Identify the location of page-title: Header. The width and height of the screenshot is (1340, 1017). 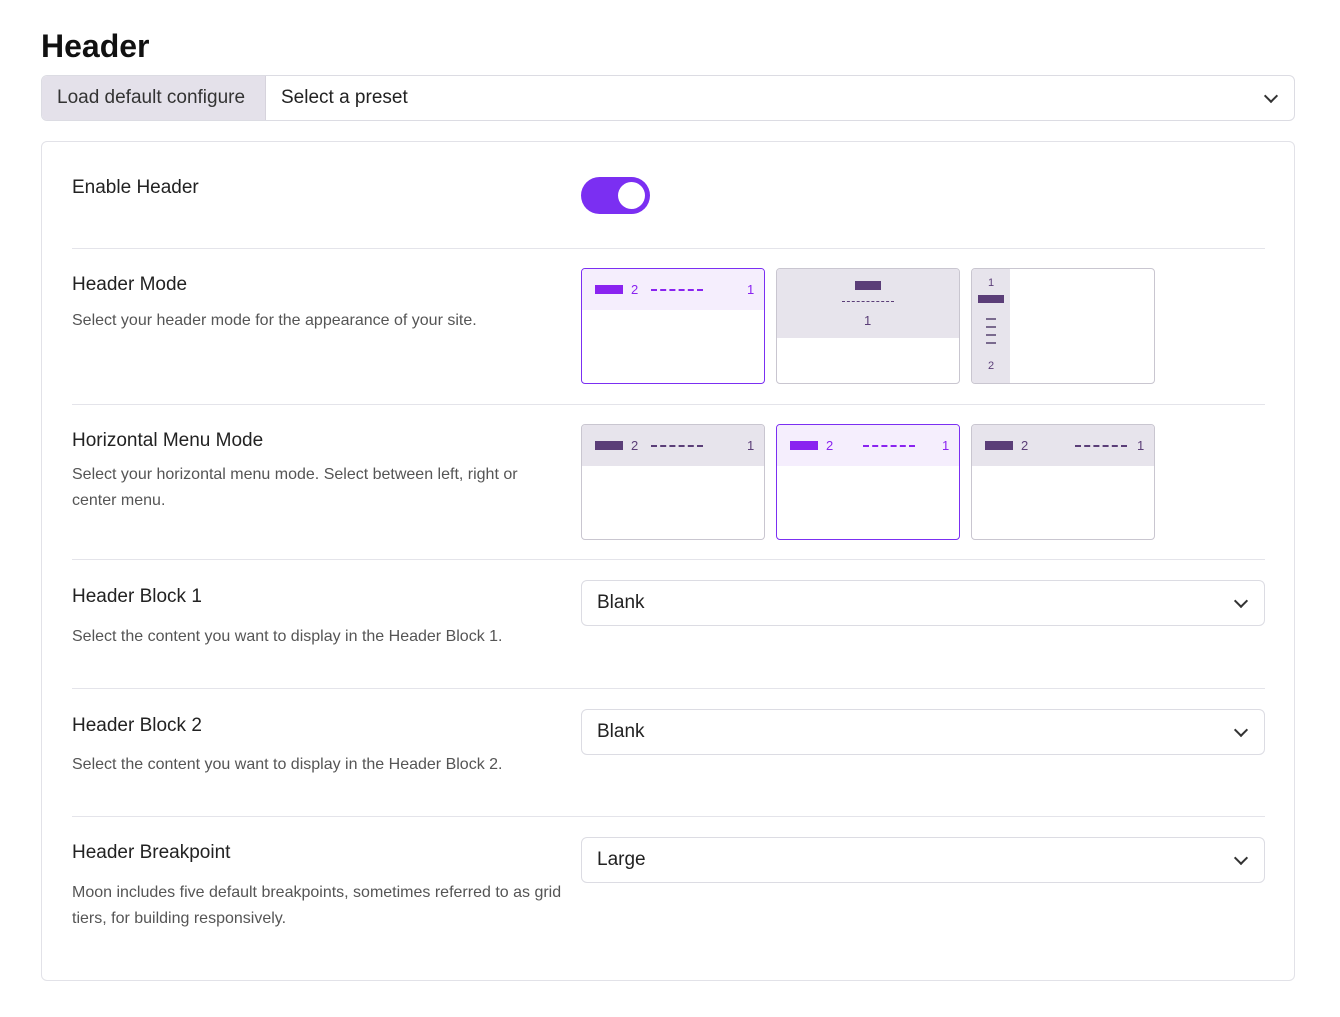
(95, 46).